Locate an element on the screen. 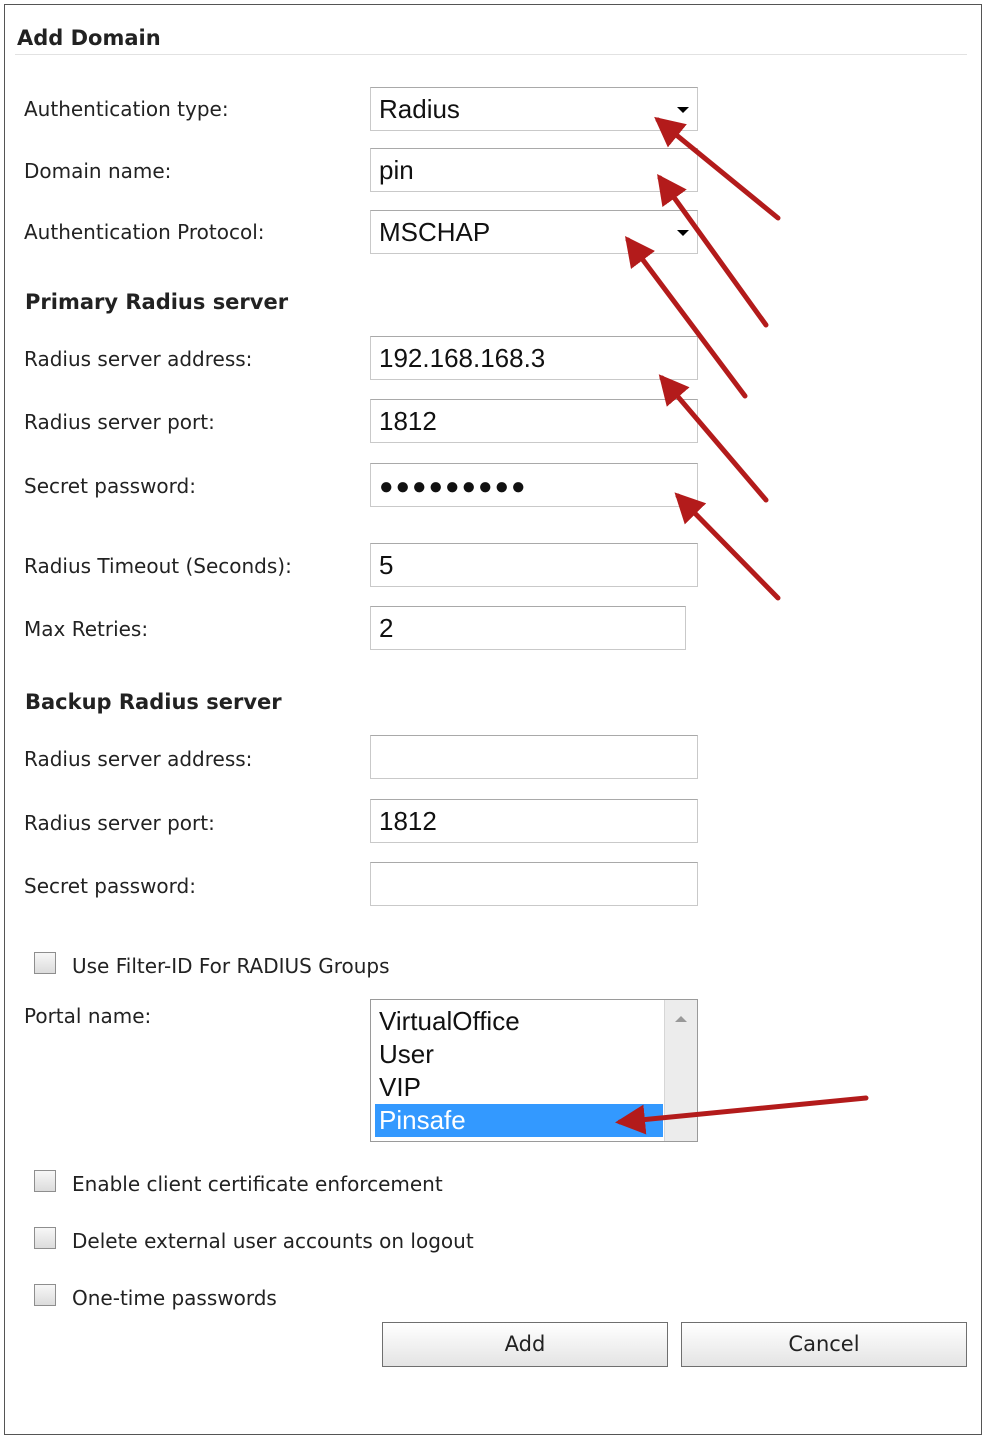 This screenshot has width=986, height=1439. backup-port-label: Radius server port: is located at coordinates (119, 823).